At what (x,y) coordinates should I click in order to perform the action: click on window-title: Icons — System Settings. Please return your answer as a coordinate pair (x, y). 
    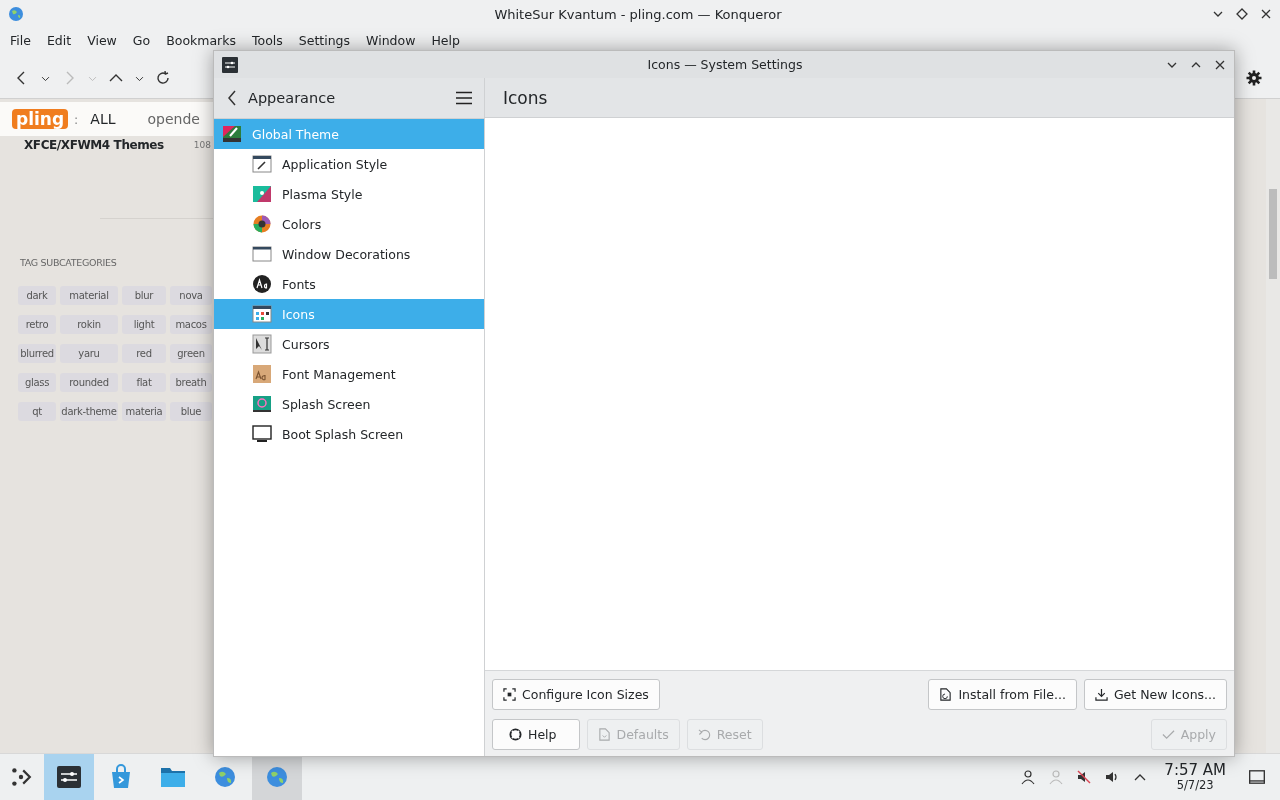
    Looking at the image, I should click on (725, 64).